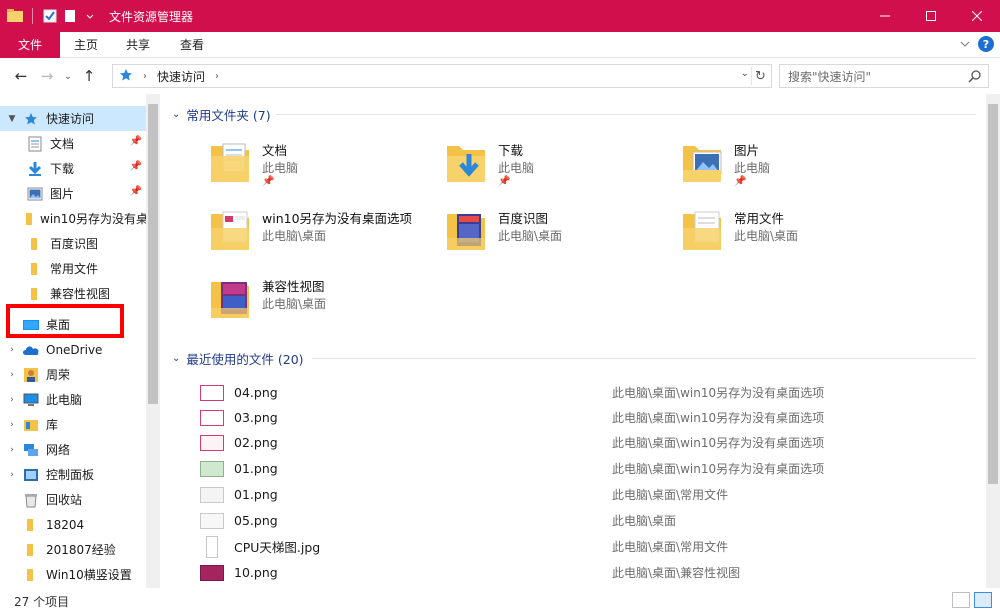 The image size is (1000, 614). Describe the element at coordinates (585, 442) in the screenshot. I see `recent-file-row: 02.png 此电脑\桌面\win10另存为没有桌面选项` at that location.